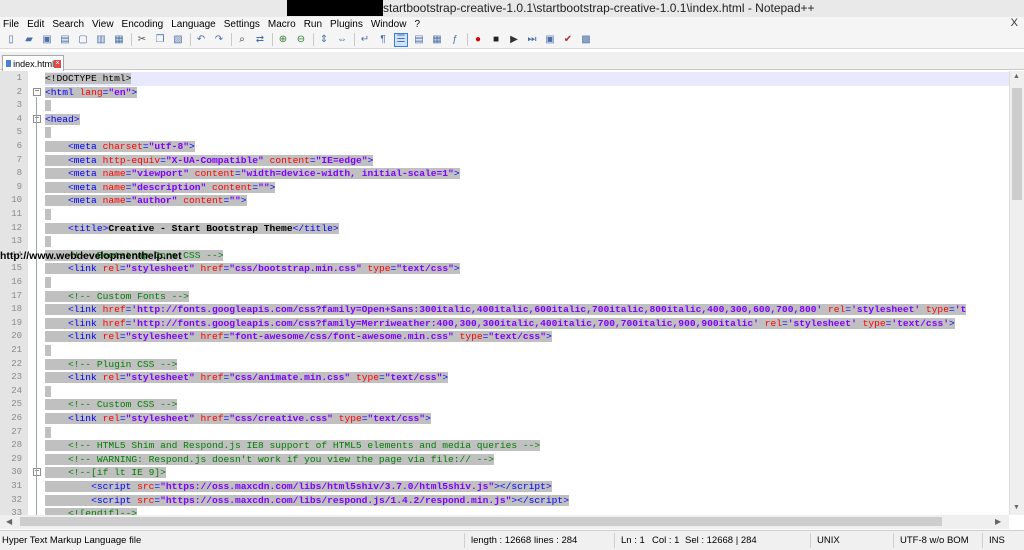  Describe the element at coordinates (242, 40) in the screenshot. I see `find-icon: ⌕` at that location.